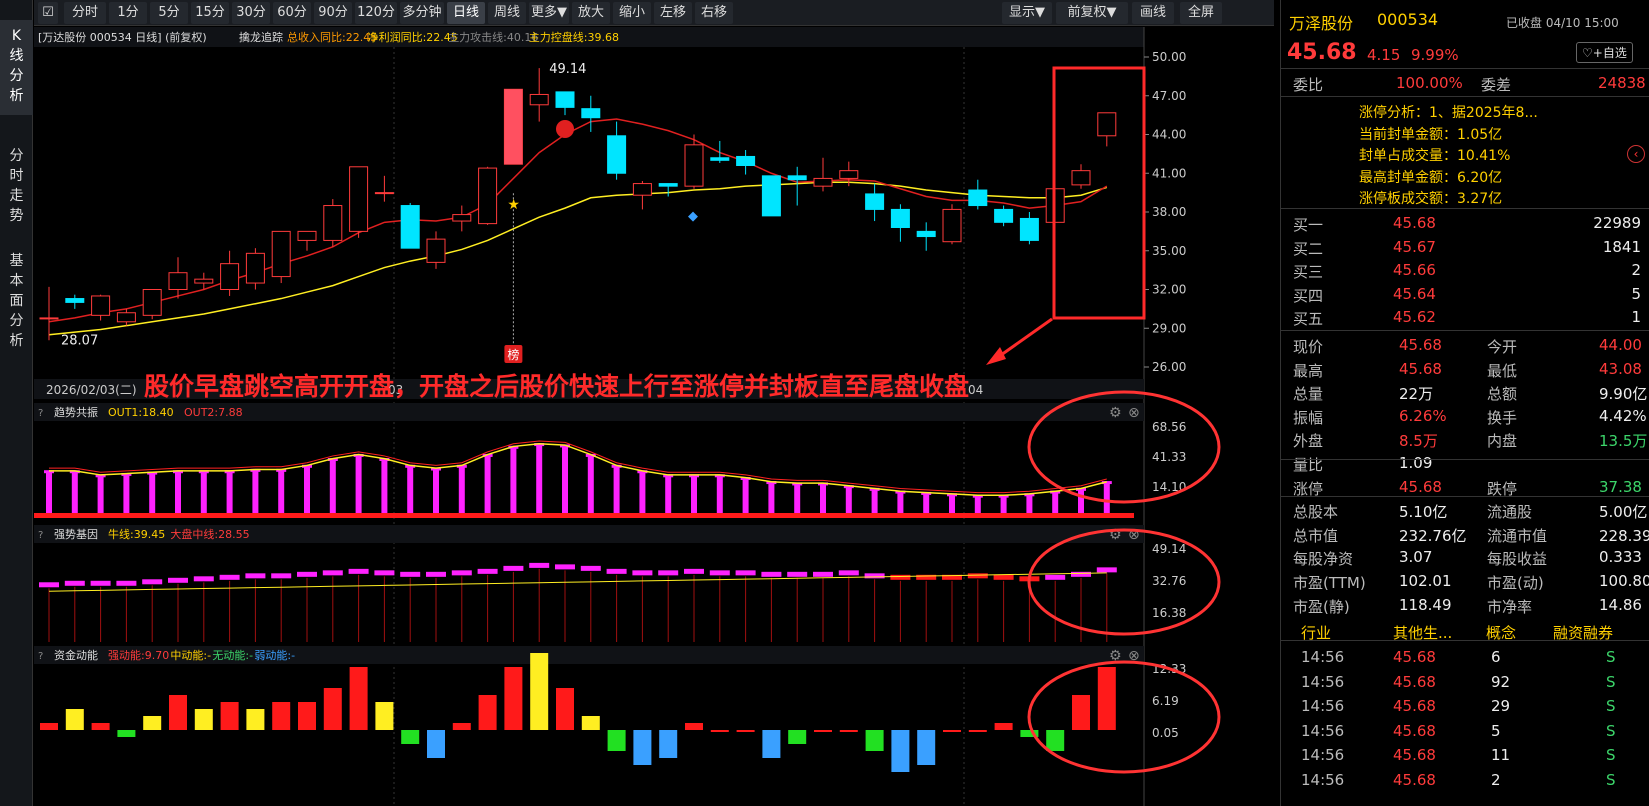 The image size is (1649, 806). What do you see at coordinates (1414, 246) in the screenshot?
I see `bid-price: 45.67` at bounding box center [1414, 246].